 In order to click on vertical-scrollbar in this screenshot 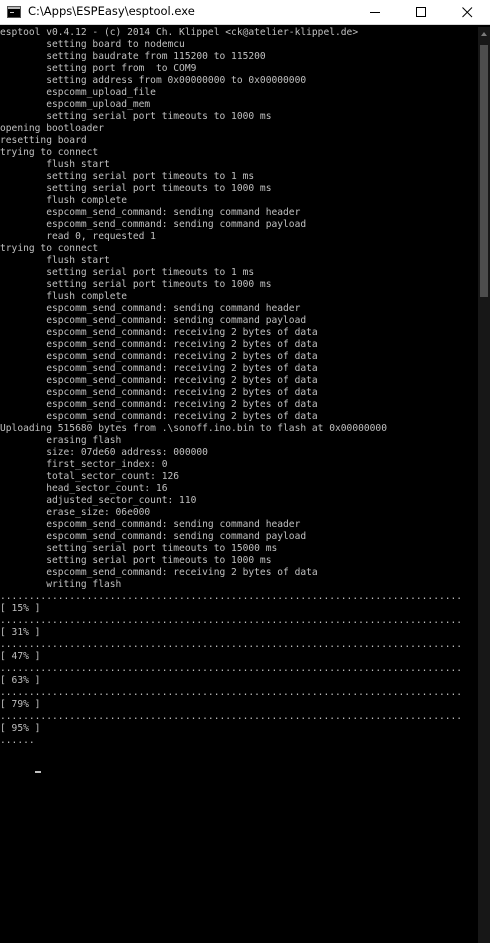, I will do `click(484, 485)`.